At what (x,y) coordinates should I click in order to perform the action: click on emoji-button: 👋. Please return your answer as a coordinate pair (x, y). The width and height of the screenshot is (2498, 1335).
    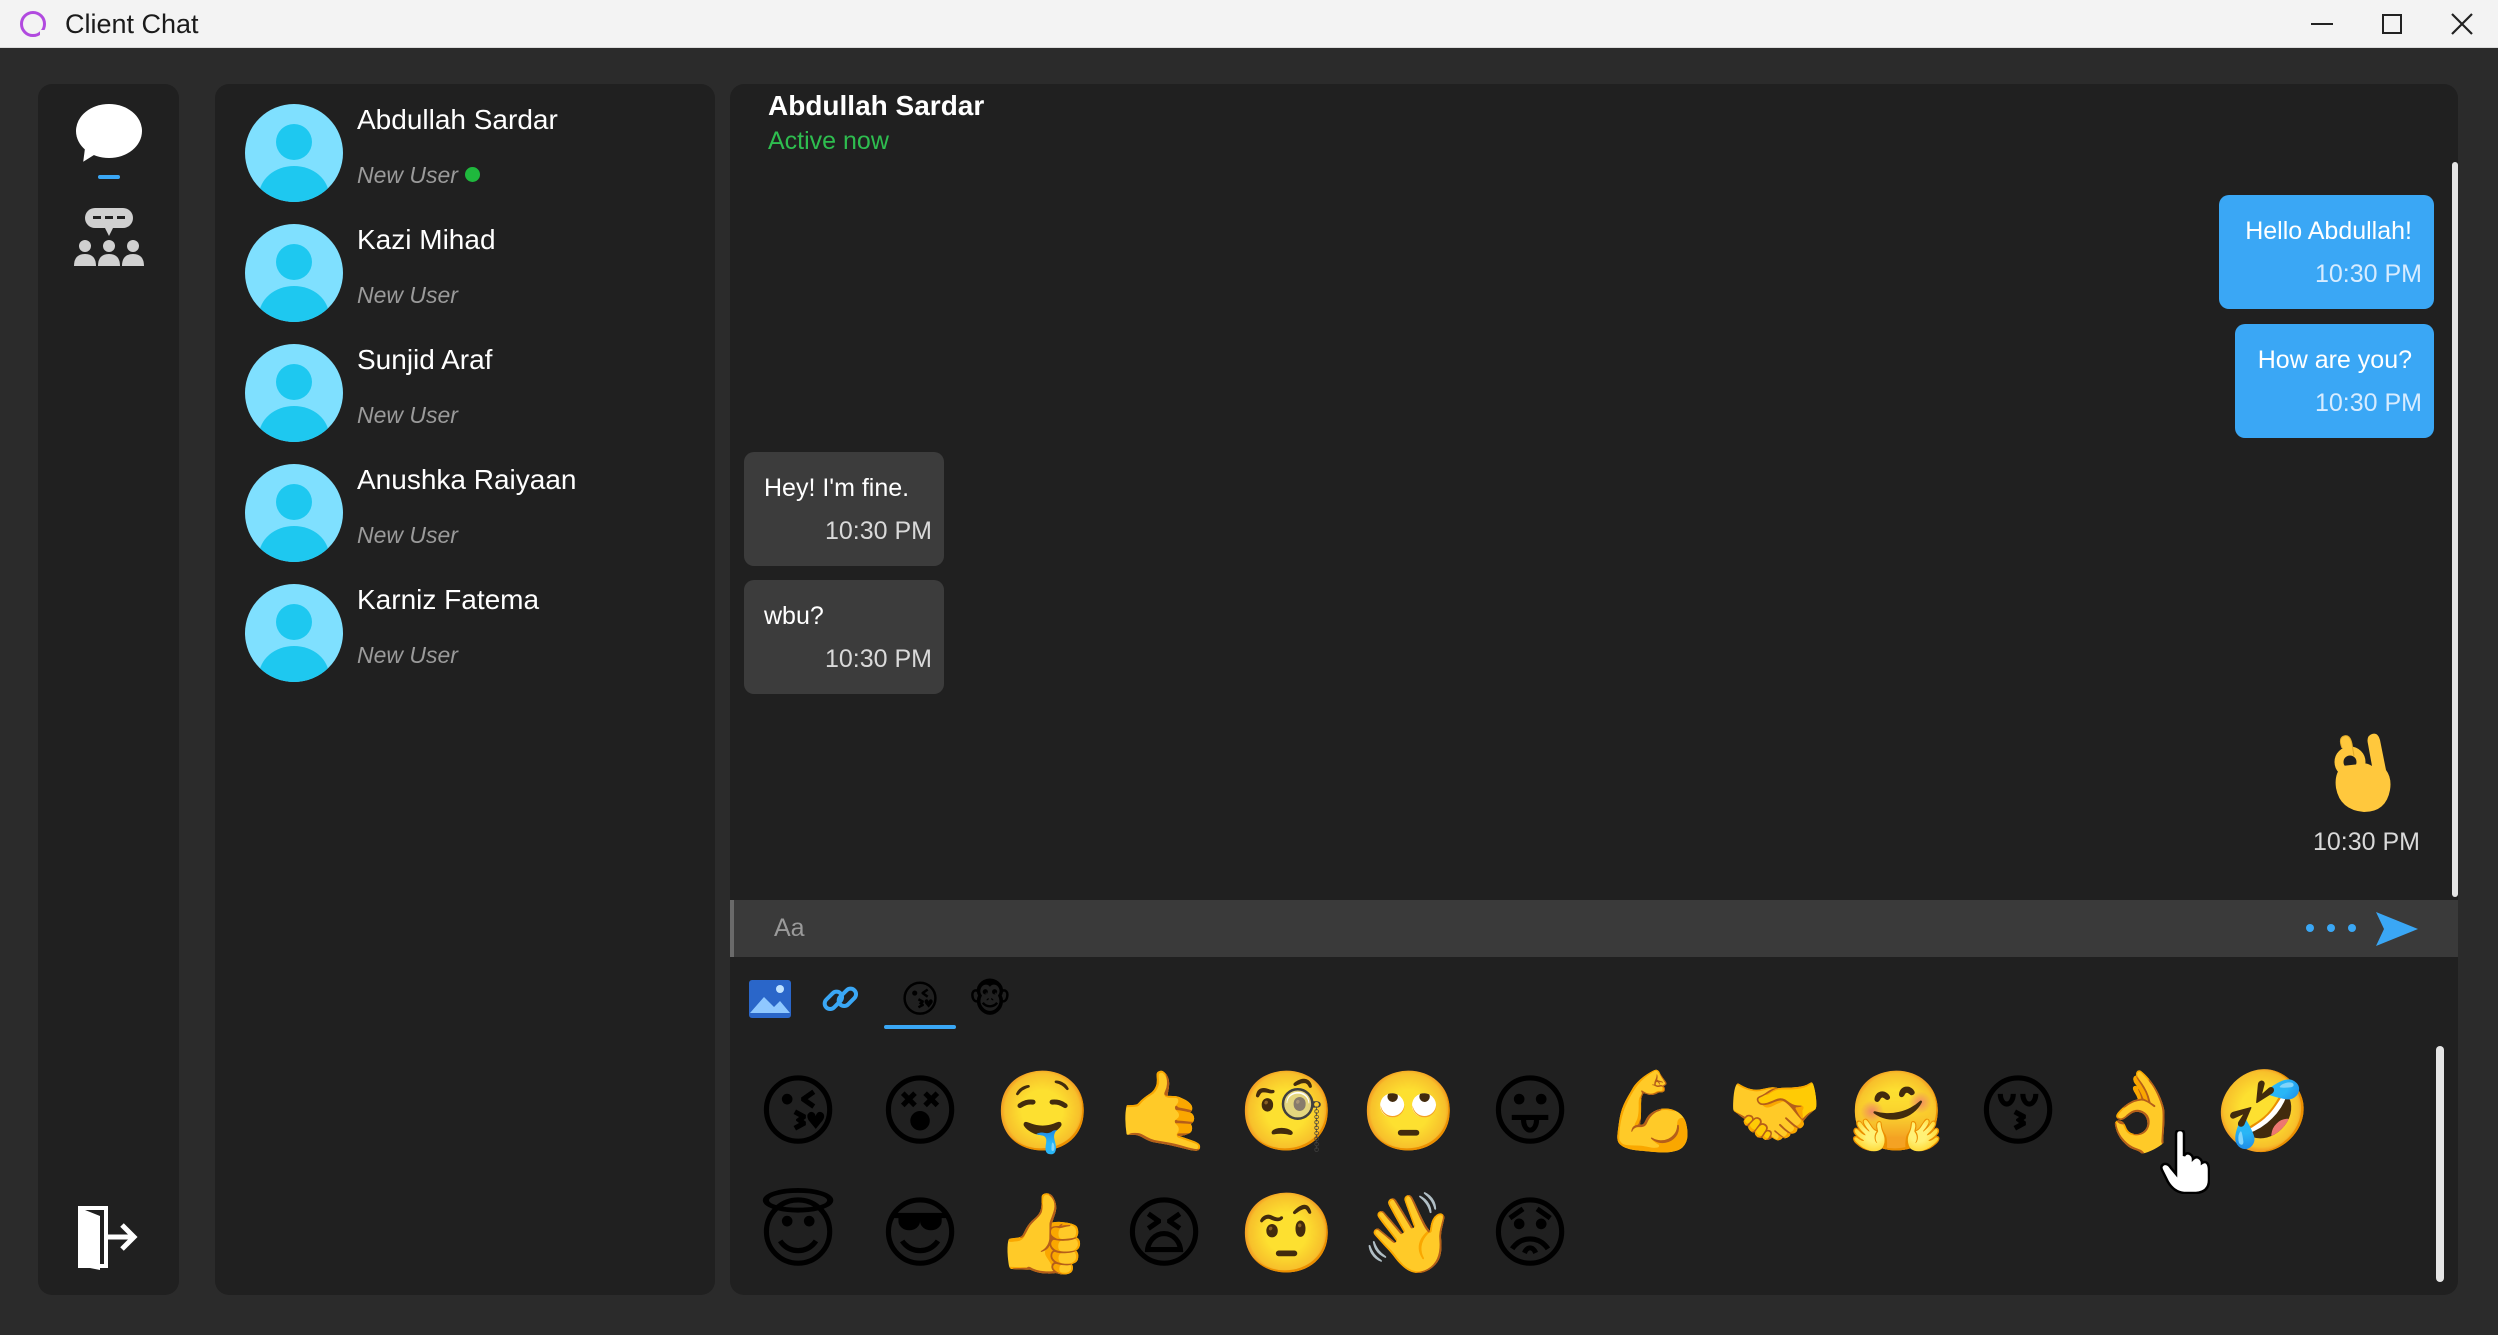
    Looking at the image, I should click on (1408, 1234).